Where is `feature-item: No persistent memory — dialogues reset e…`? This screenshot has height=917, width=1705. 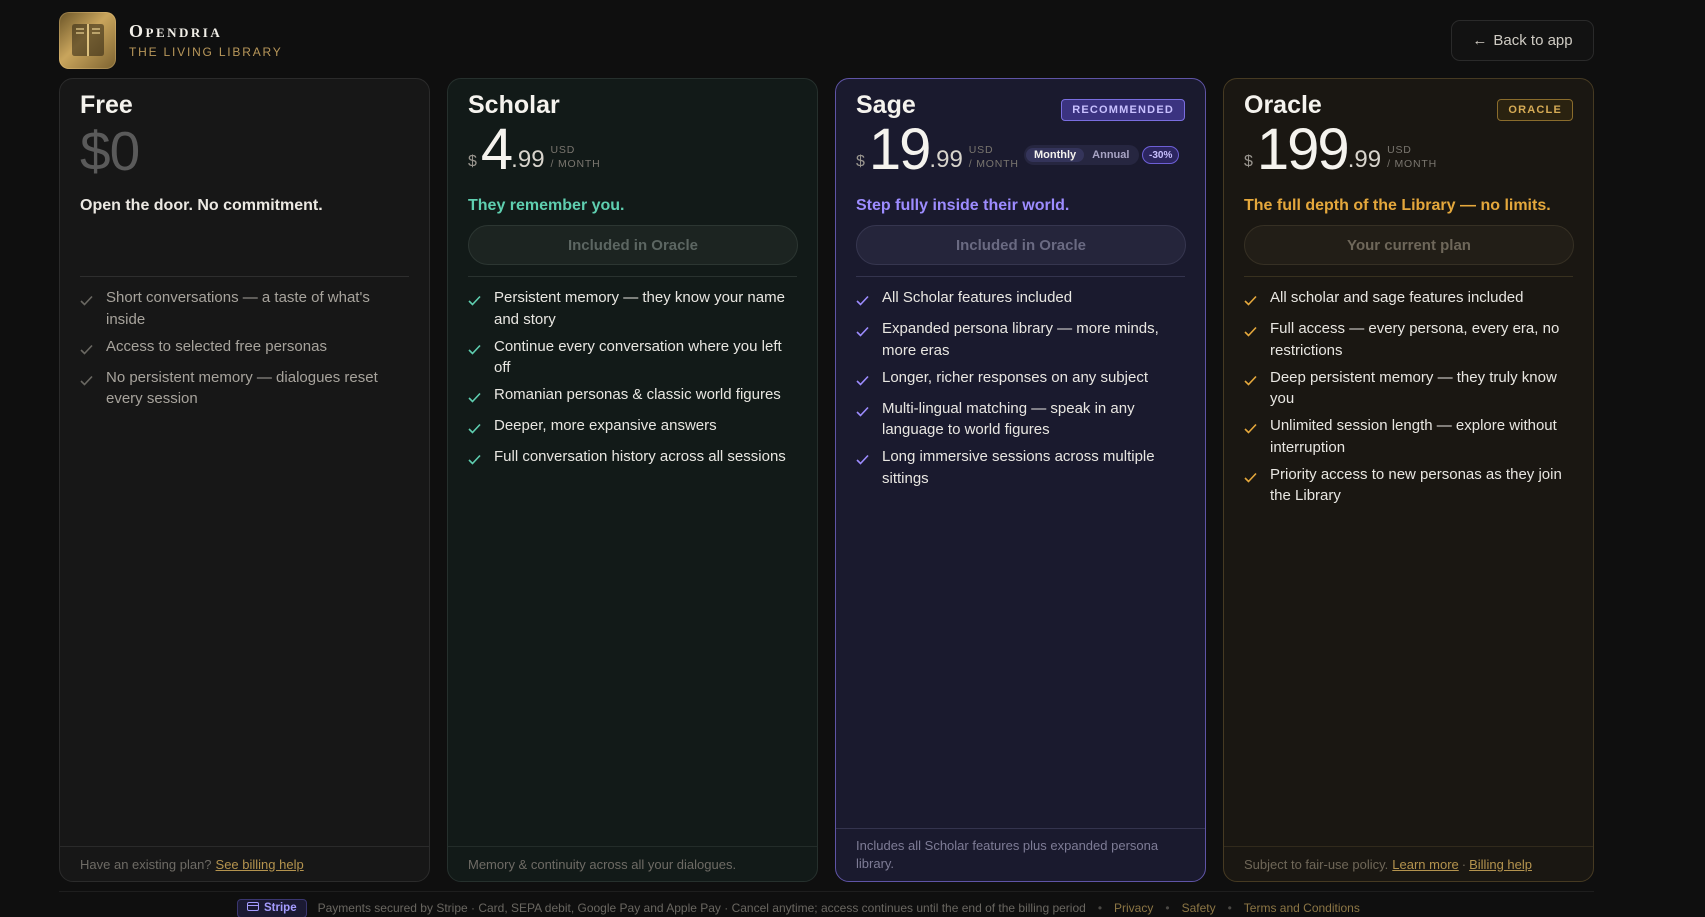 feature-item: No persistent memory — dialogues reset e… is located at coordinates (246, 388).